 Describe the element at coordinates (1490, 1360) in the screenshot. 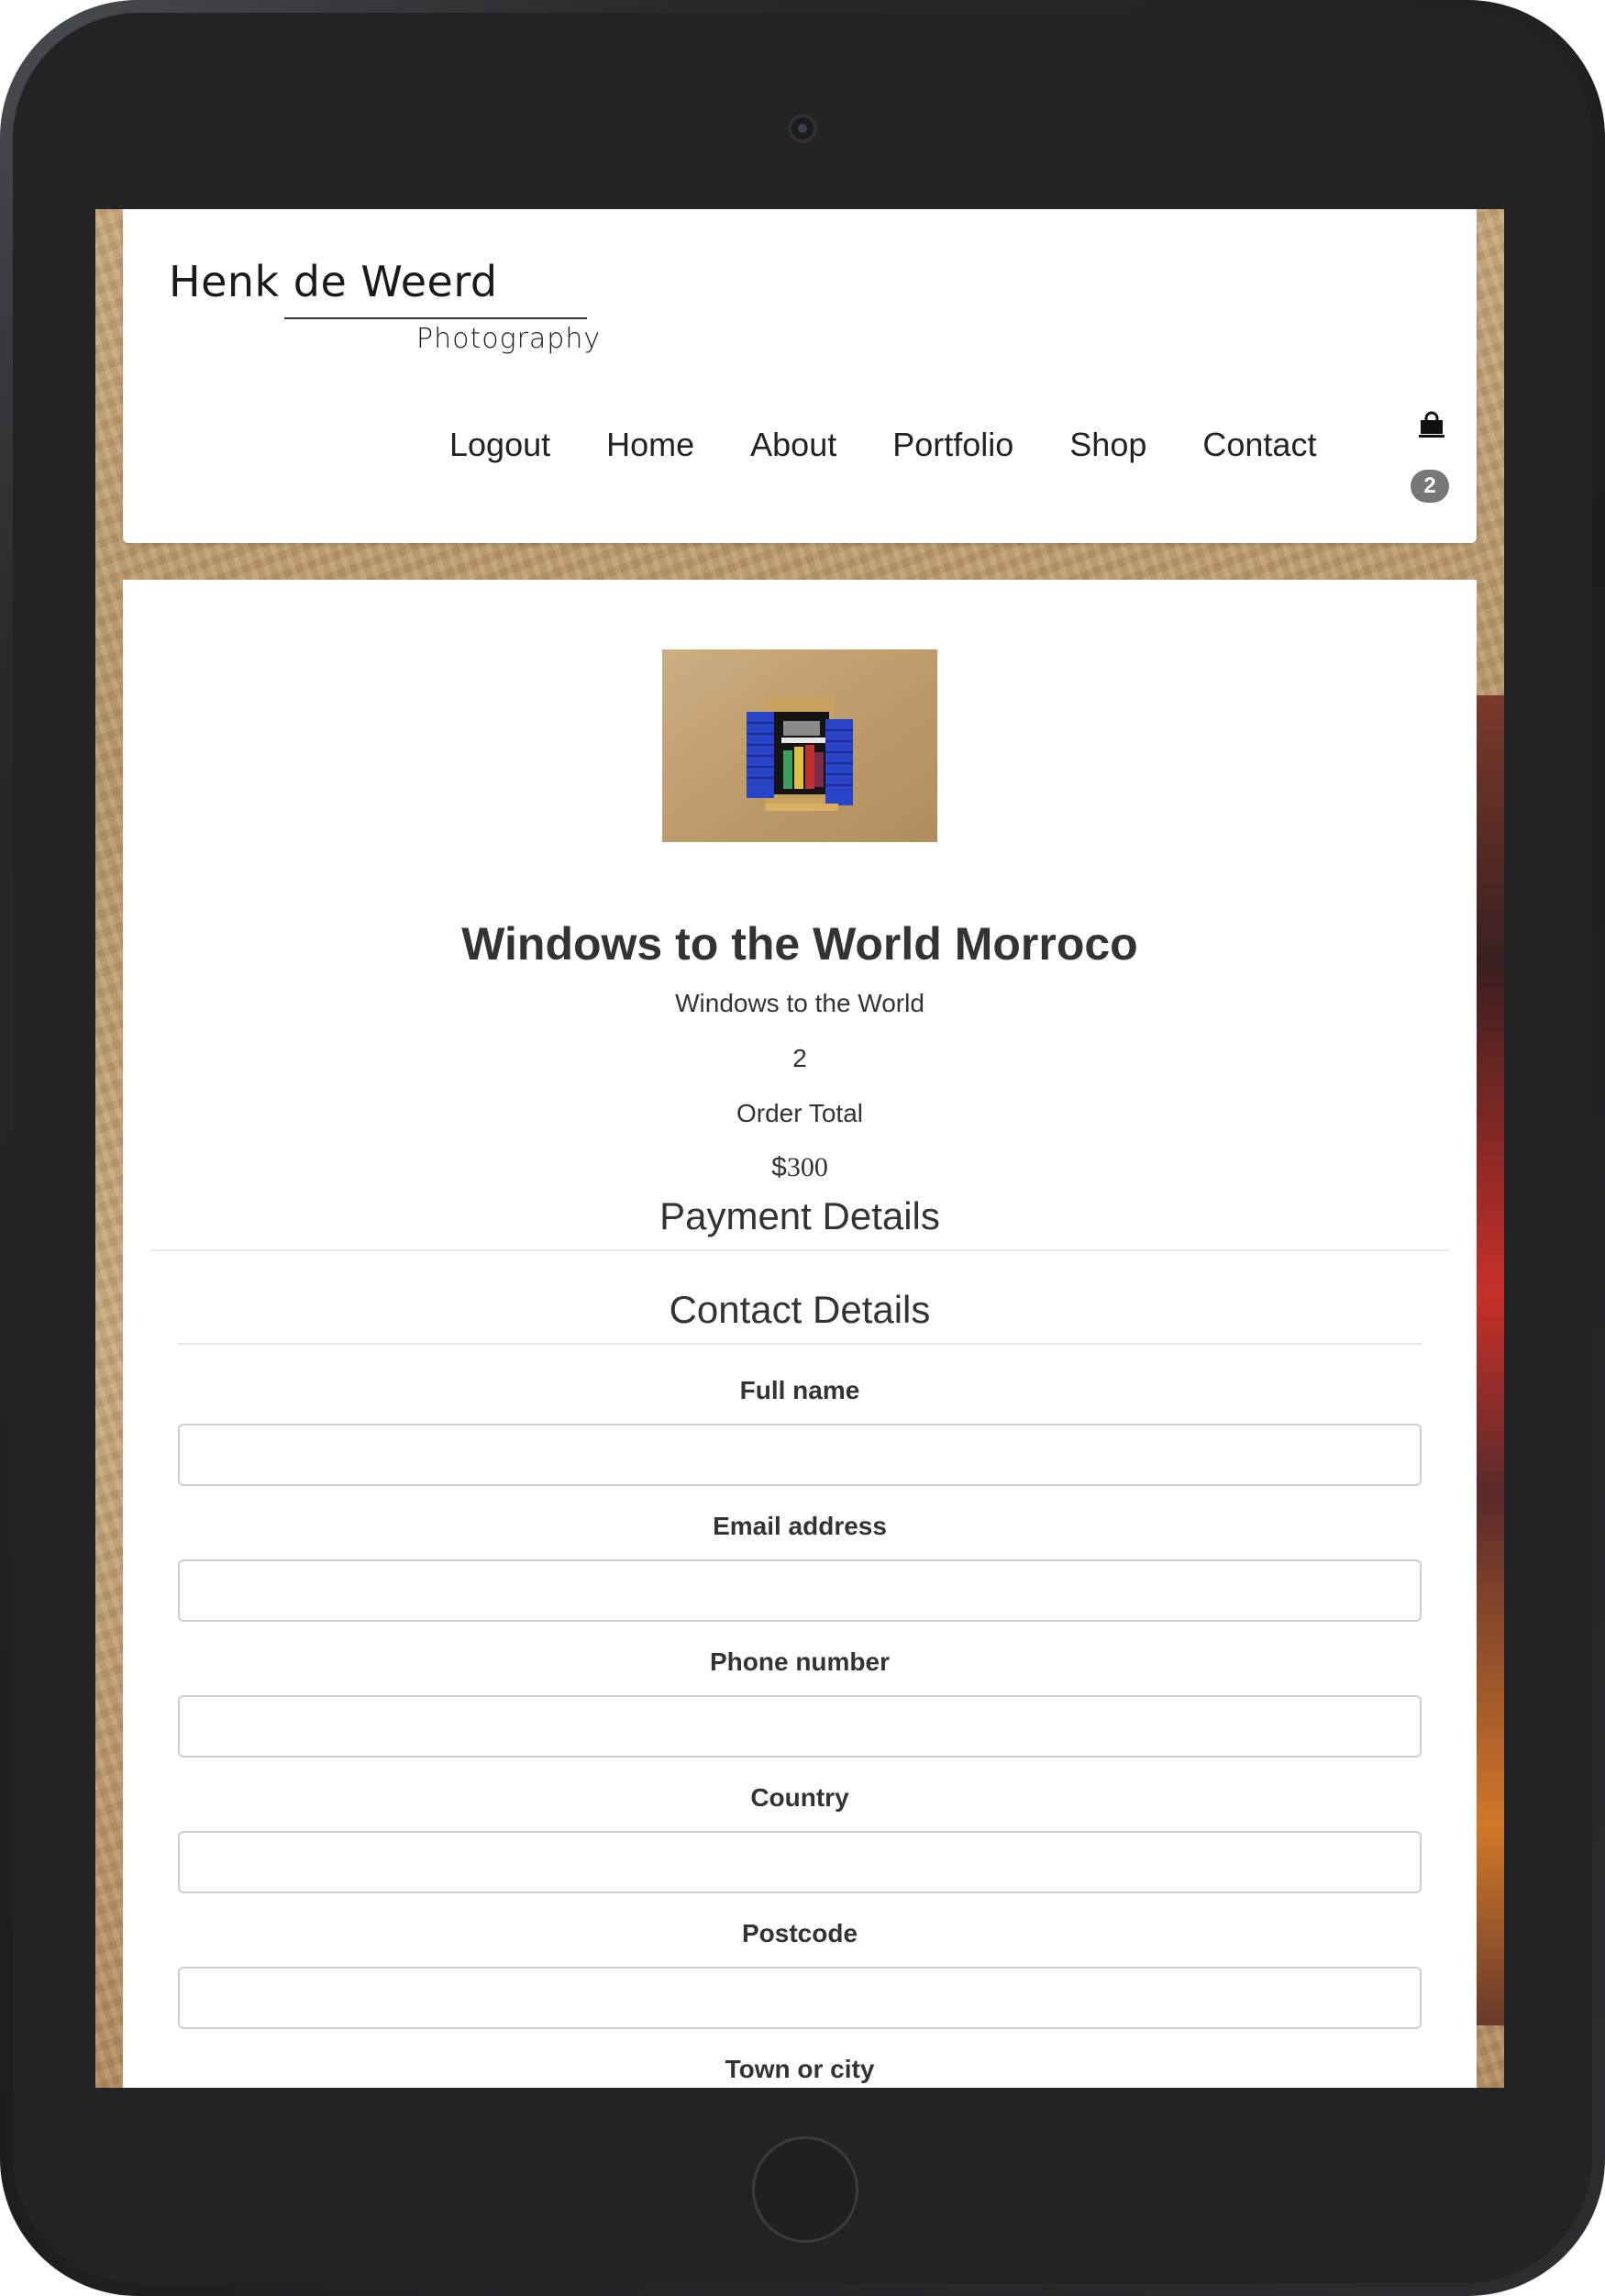

I see `background-photo-strip` at that location.